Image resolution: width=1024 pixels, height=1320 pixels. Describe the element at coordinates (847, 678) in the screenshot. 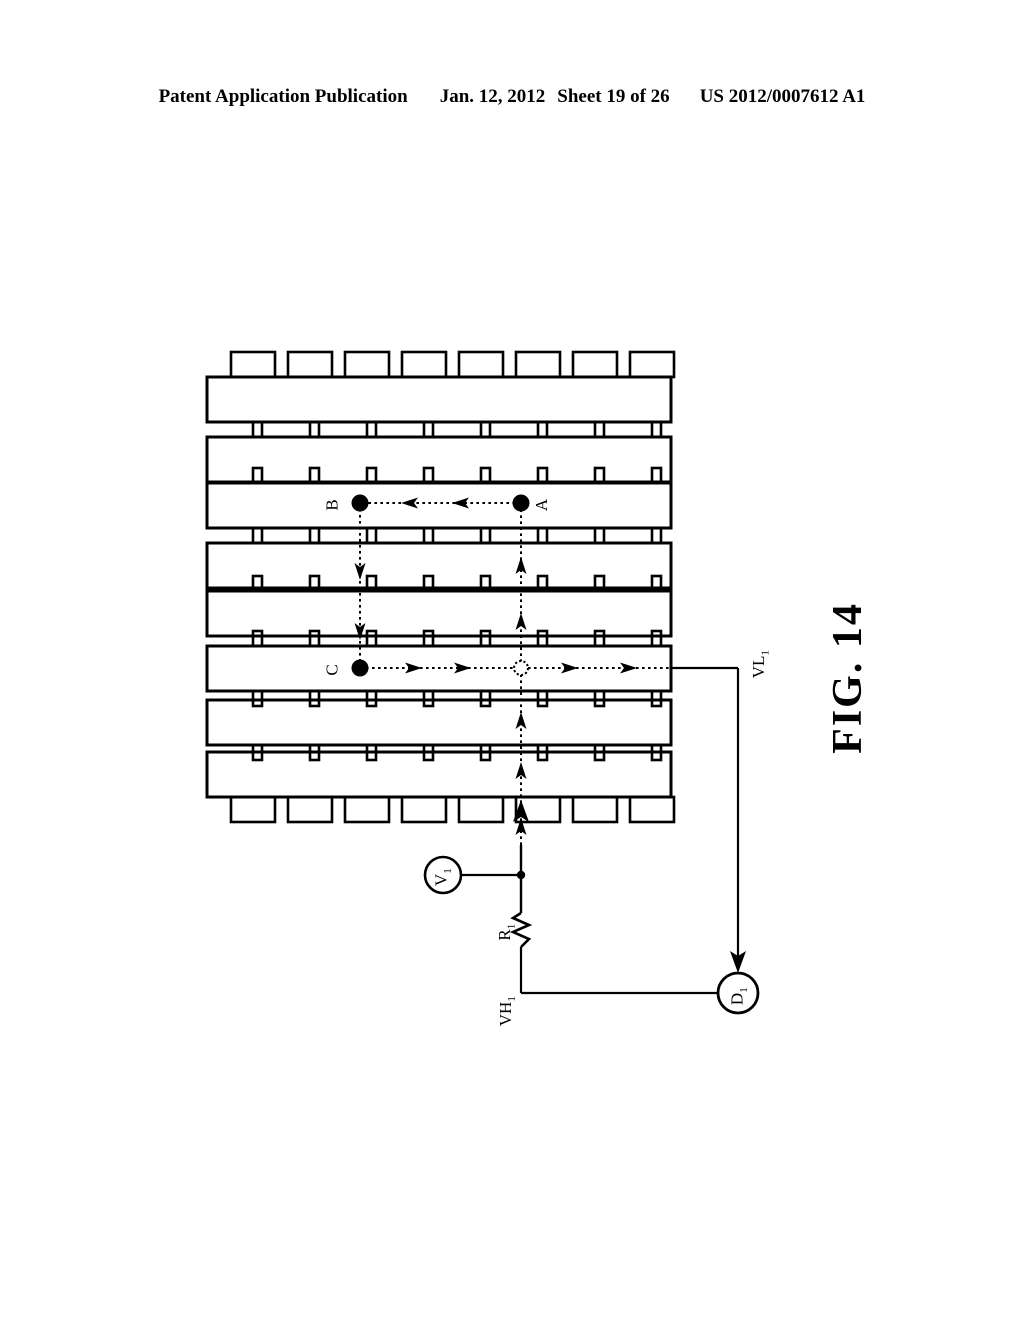

I see `figure-caption: FIG. 14` at that location.